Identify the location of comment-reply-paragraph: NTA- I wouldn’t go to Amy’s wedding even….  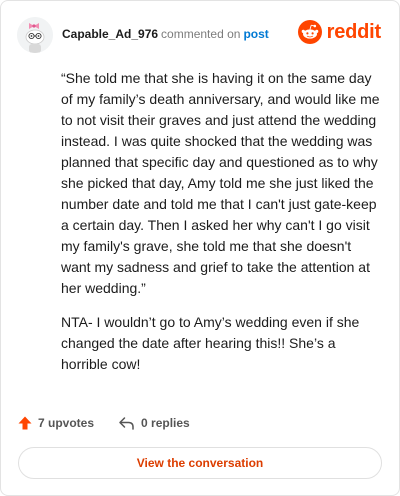
(210, 343).